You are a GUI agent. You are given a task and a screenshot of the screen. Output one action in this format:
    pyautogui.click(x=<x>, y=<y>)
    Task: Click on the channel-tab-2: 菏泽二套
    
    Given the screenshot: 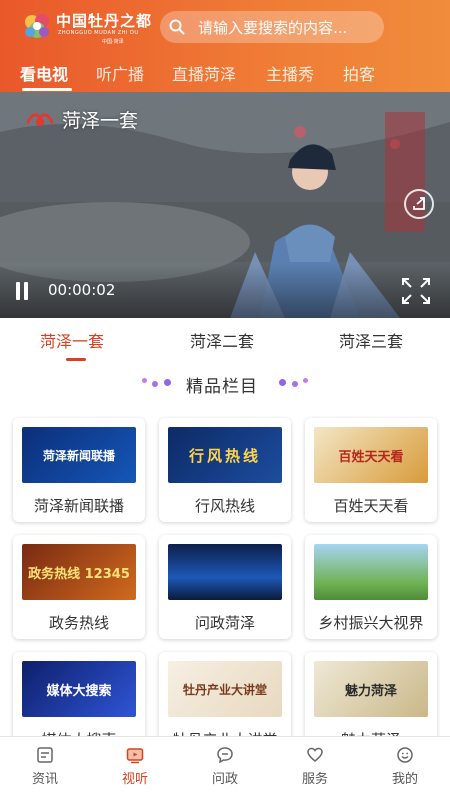 What is the action you would take?
    pyautogui.click(x=222, y=340)
    